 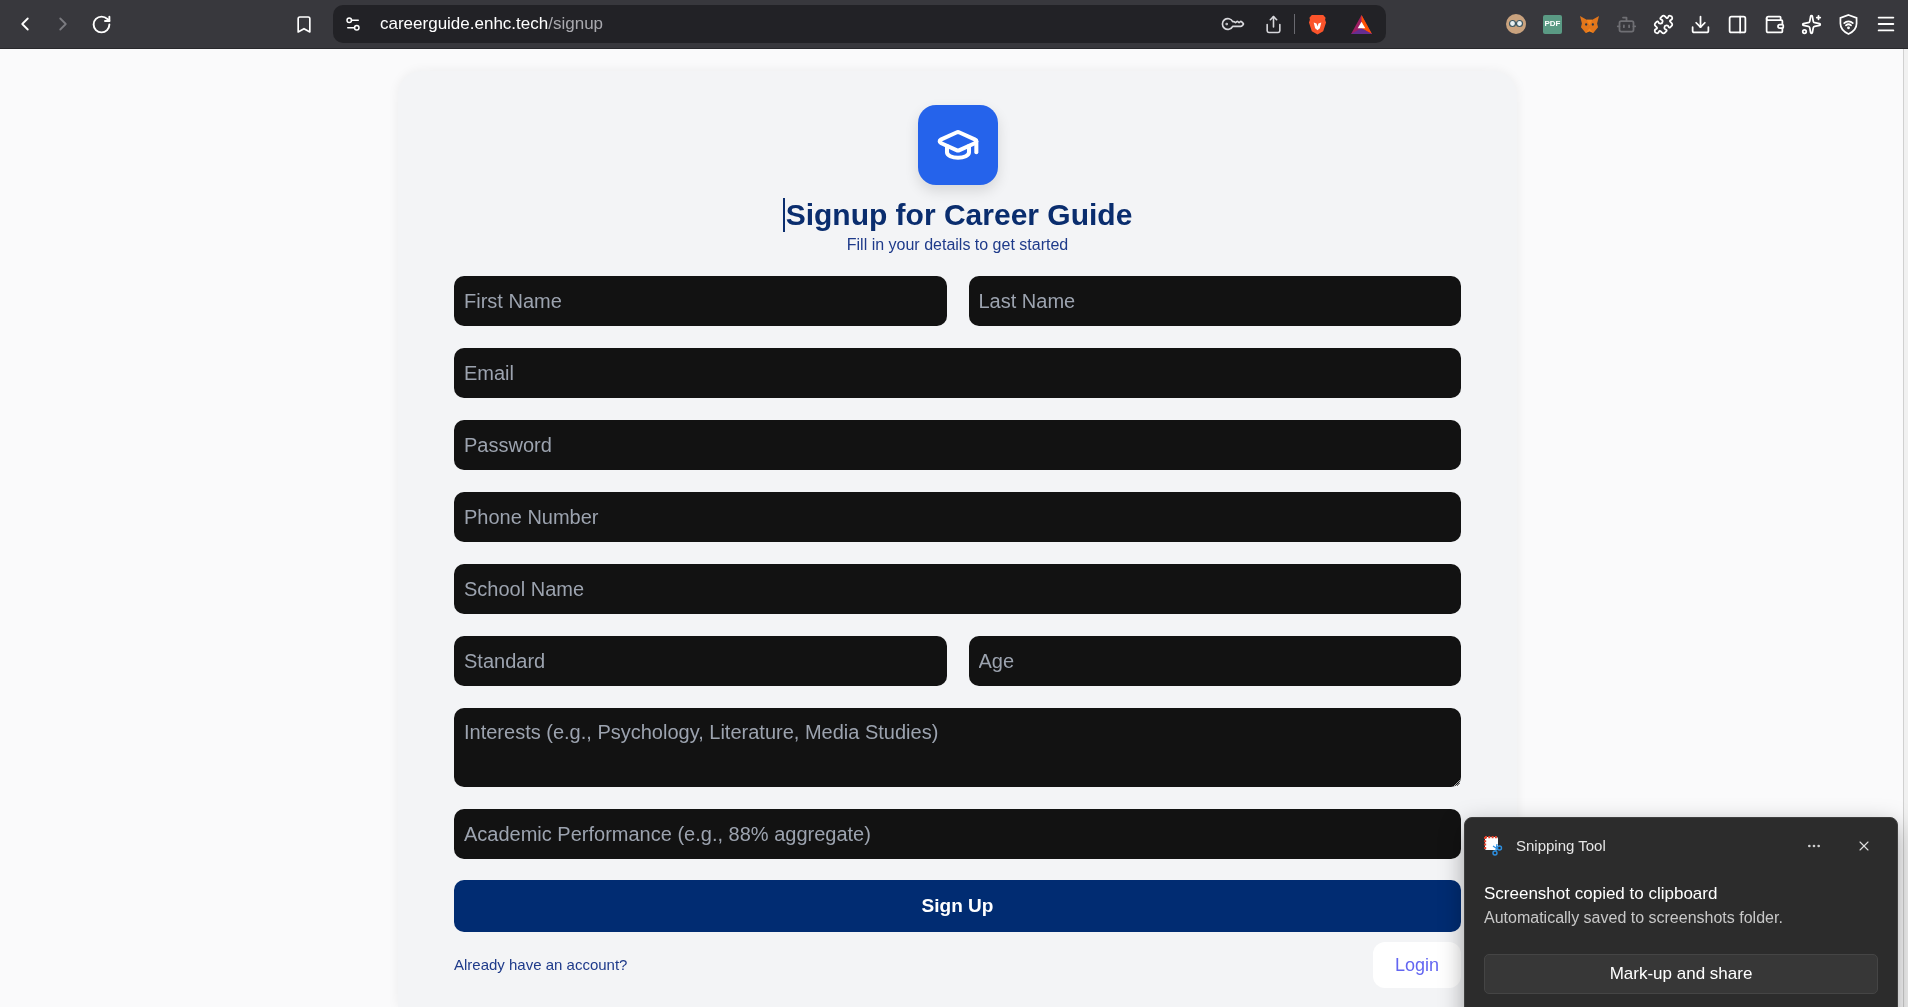 I want to click on app-name: Snipping Tool, so click(x=1561, y=845).